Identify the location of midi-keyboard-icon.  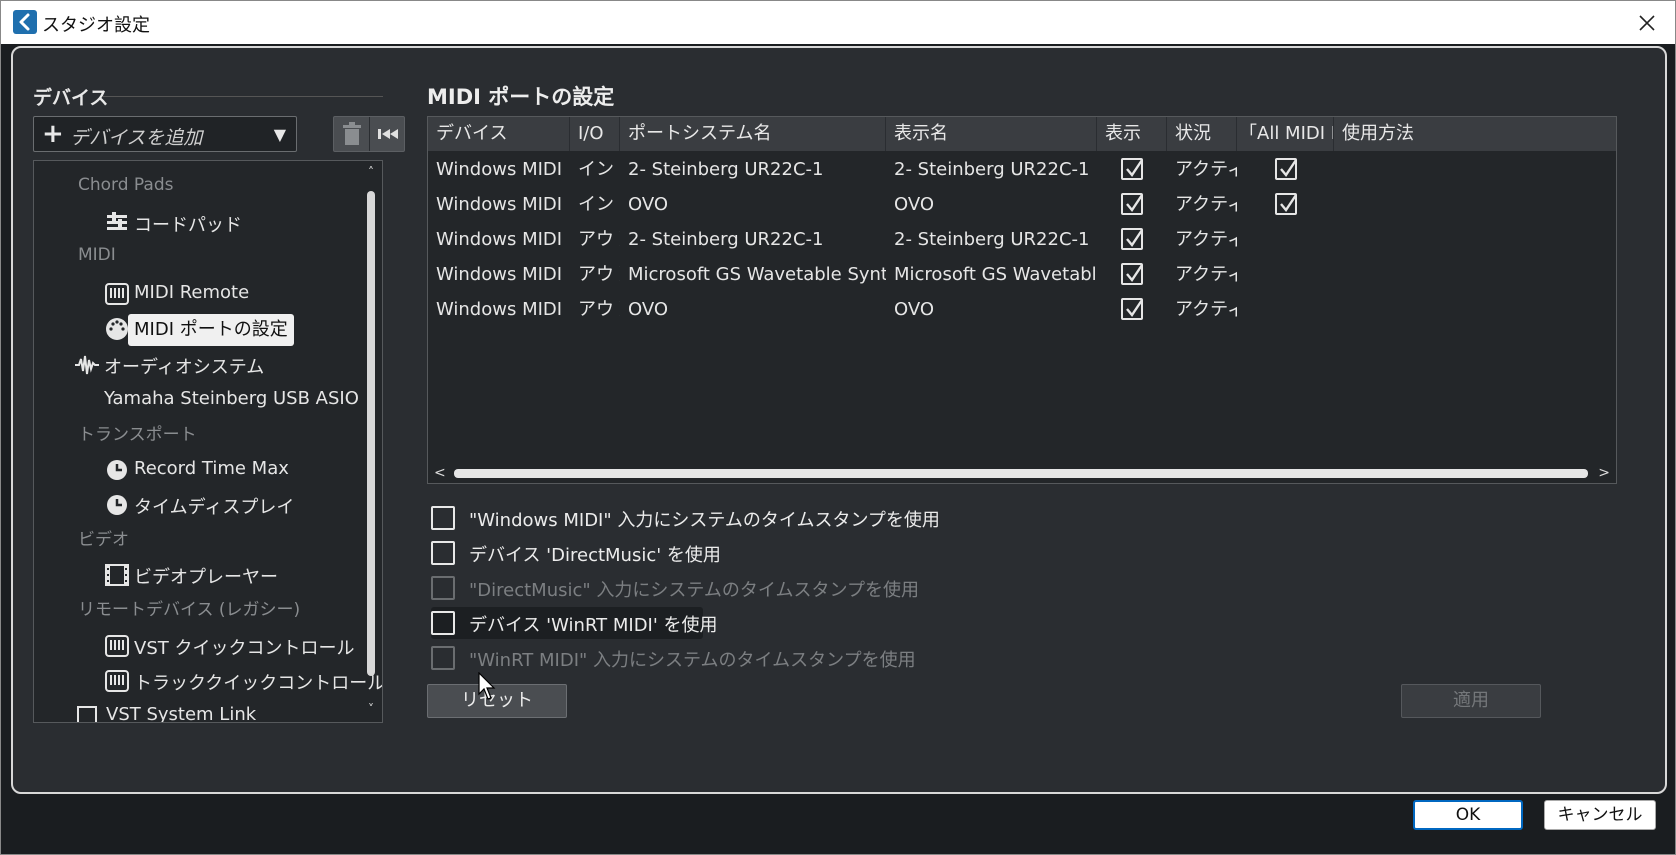
(117, 681).